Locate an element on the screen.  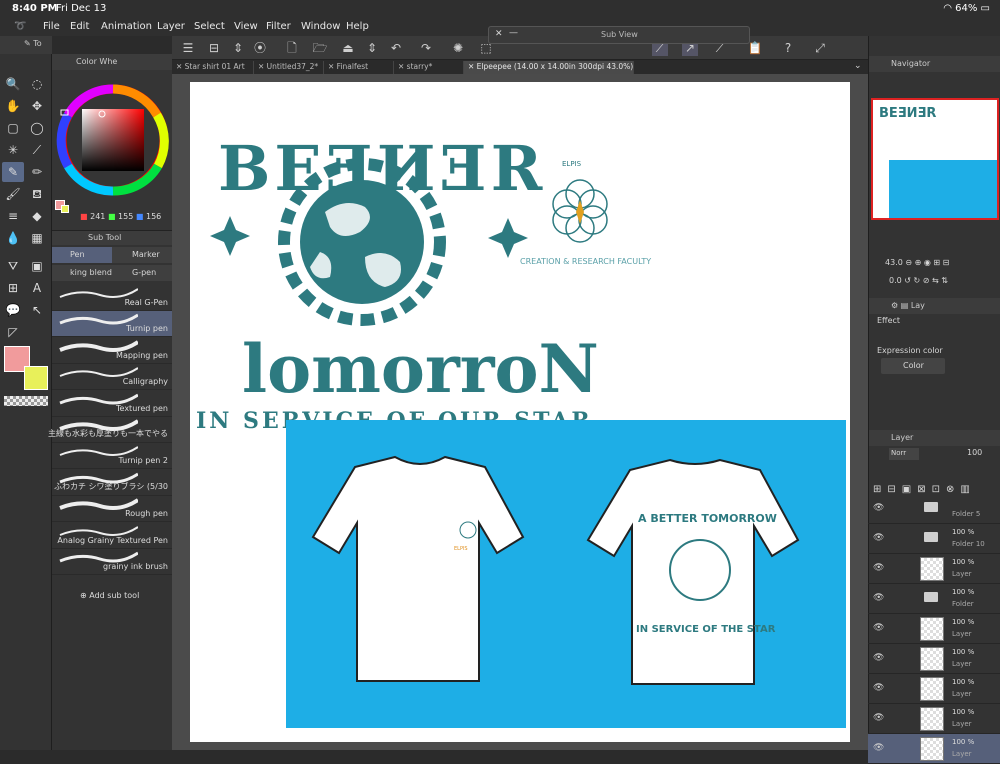
zoom-readout: 43.0 ⊖ ⊕ ◉ ⊞ ⊟ is located at coordinates (917, 262).